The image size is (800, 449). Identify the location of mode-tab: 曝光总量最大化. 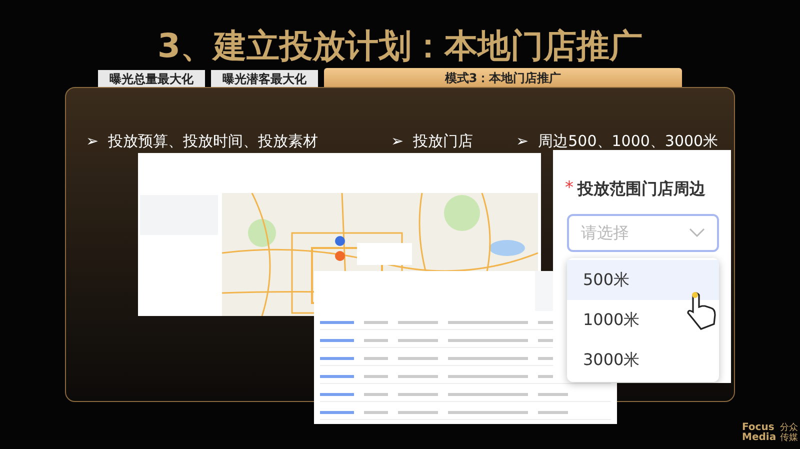
(151, 78).